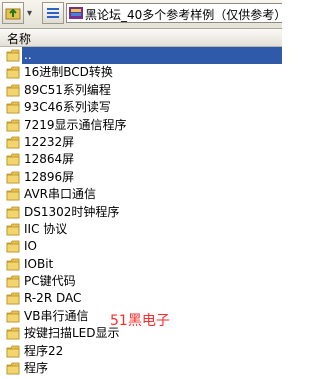 This screenshot has height=379, width=320. Describe the element at coordinates (141, 229) in the screenshot. I see `list-item: IIC 协议` at that location.